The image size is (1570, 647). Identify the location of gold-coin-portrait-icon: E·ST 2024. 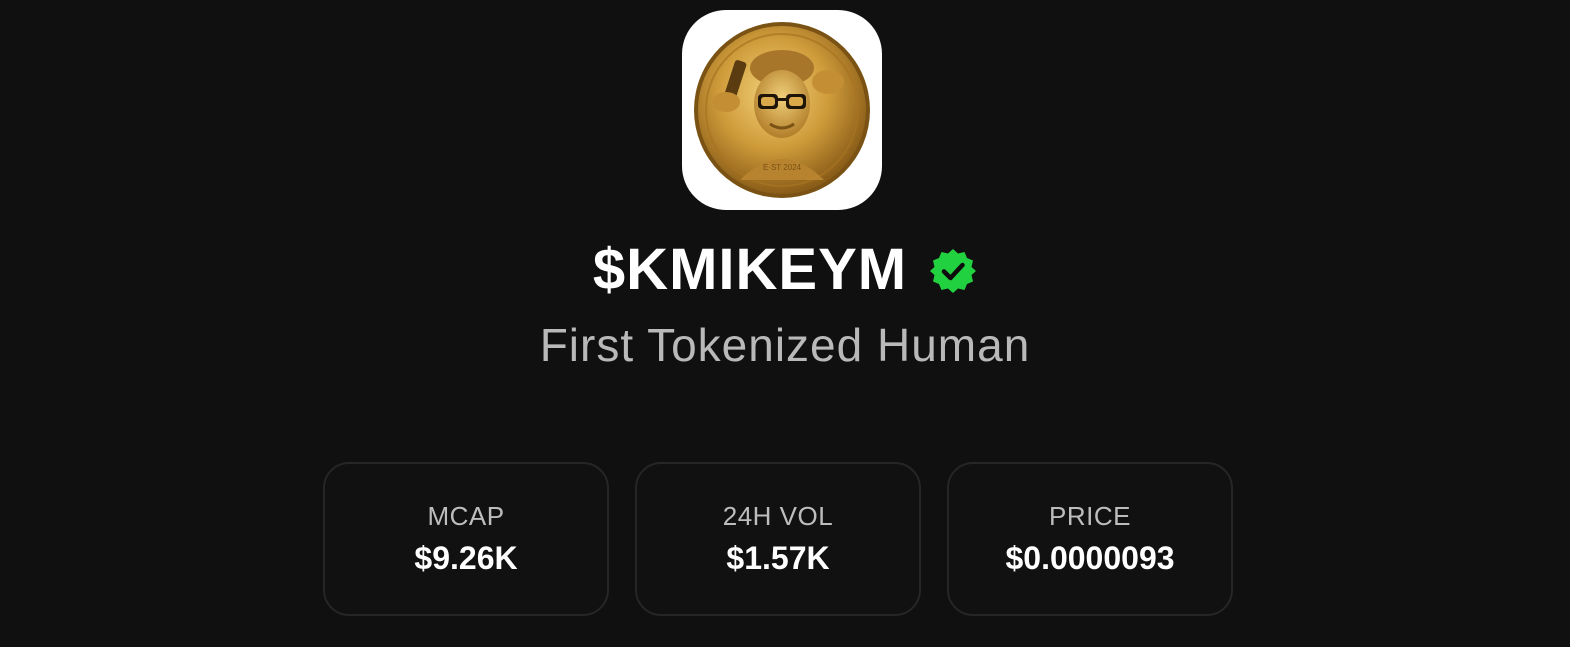
(782, 110).